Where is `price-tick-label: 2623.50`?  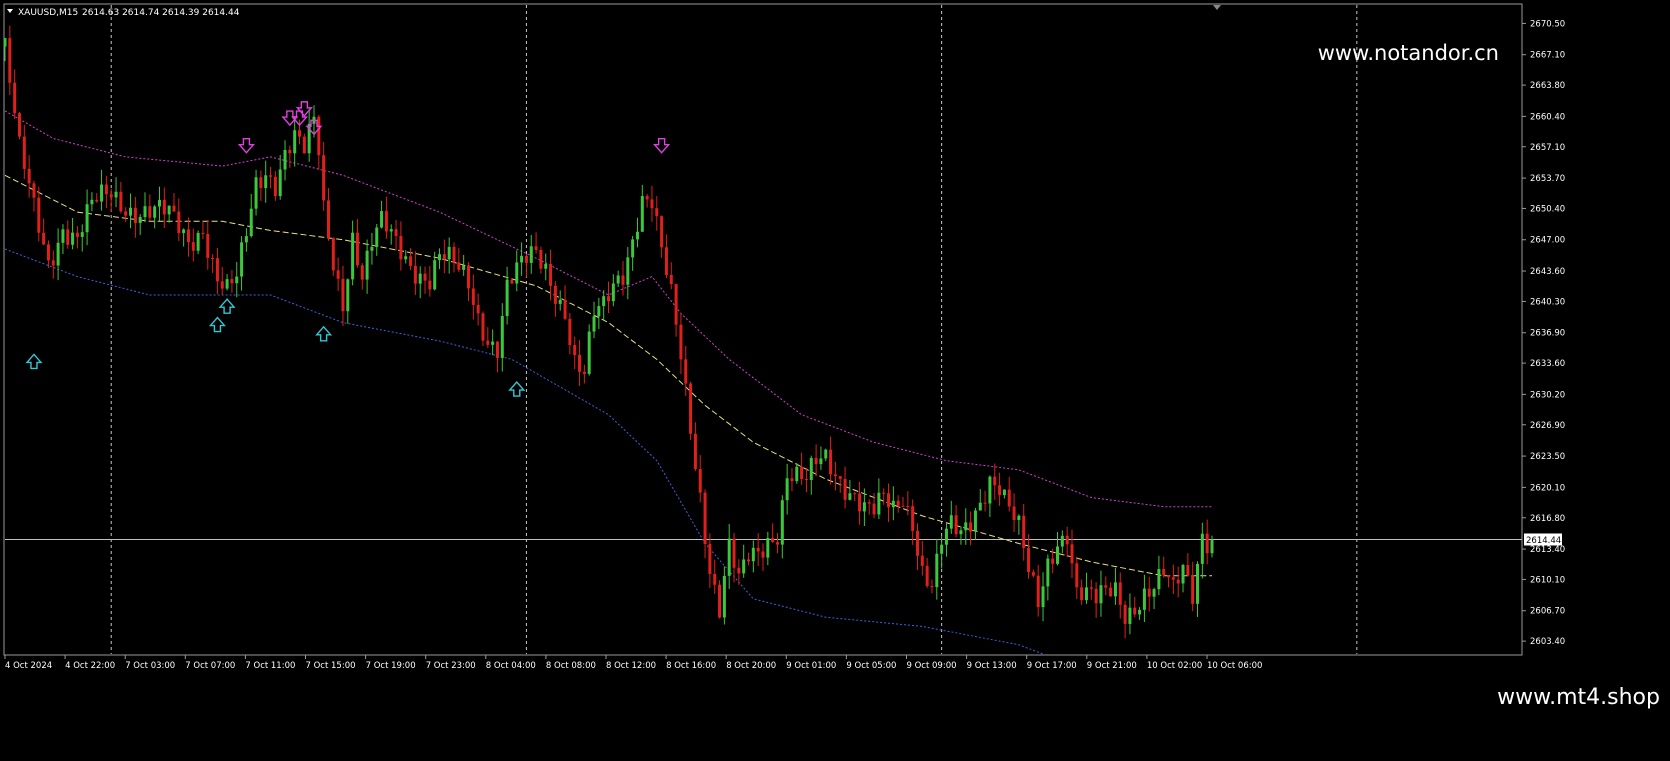 price-tick-label: 2623.50 is located at coordinates (1547, 457).